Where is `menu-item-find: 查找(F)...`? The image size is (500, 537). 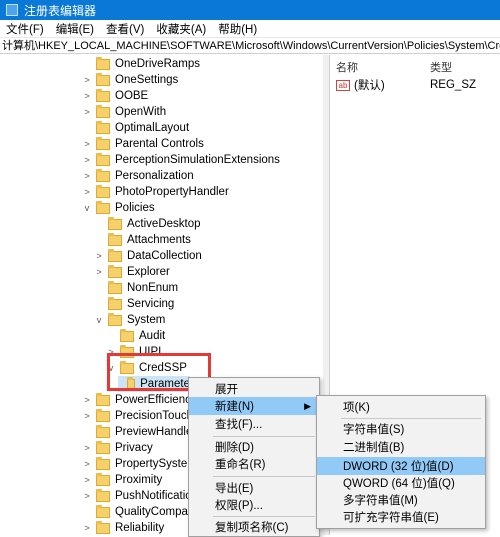
menu-item-find: 查找(F)... is located at coordinates (254, 424).